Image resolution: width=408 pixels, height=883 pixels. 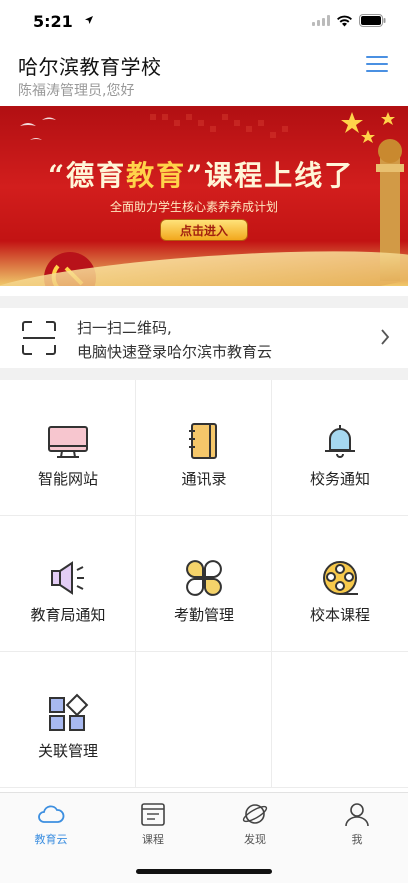 What do you see at coordinates (204, 578) in the screenshot?
I see `clover-icon` at bounding box center [204, 578].